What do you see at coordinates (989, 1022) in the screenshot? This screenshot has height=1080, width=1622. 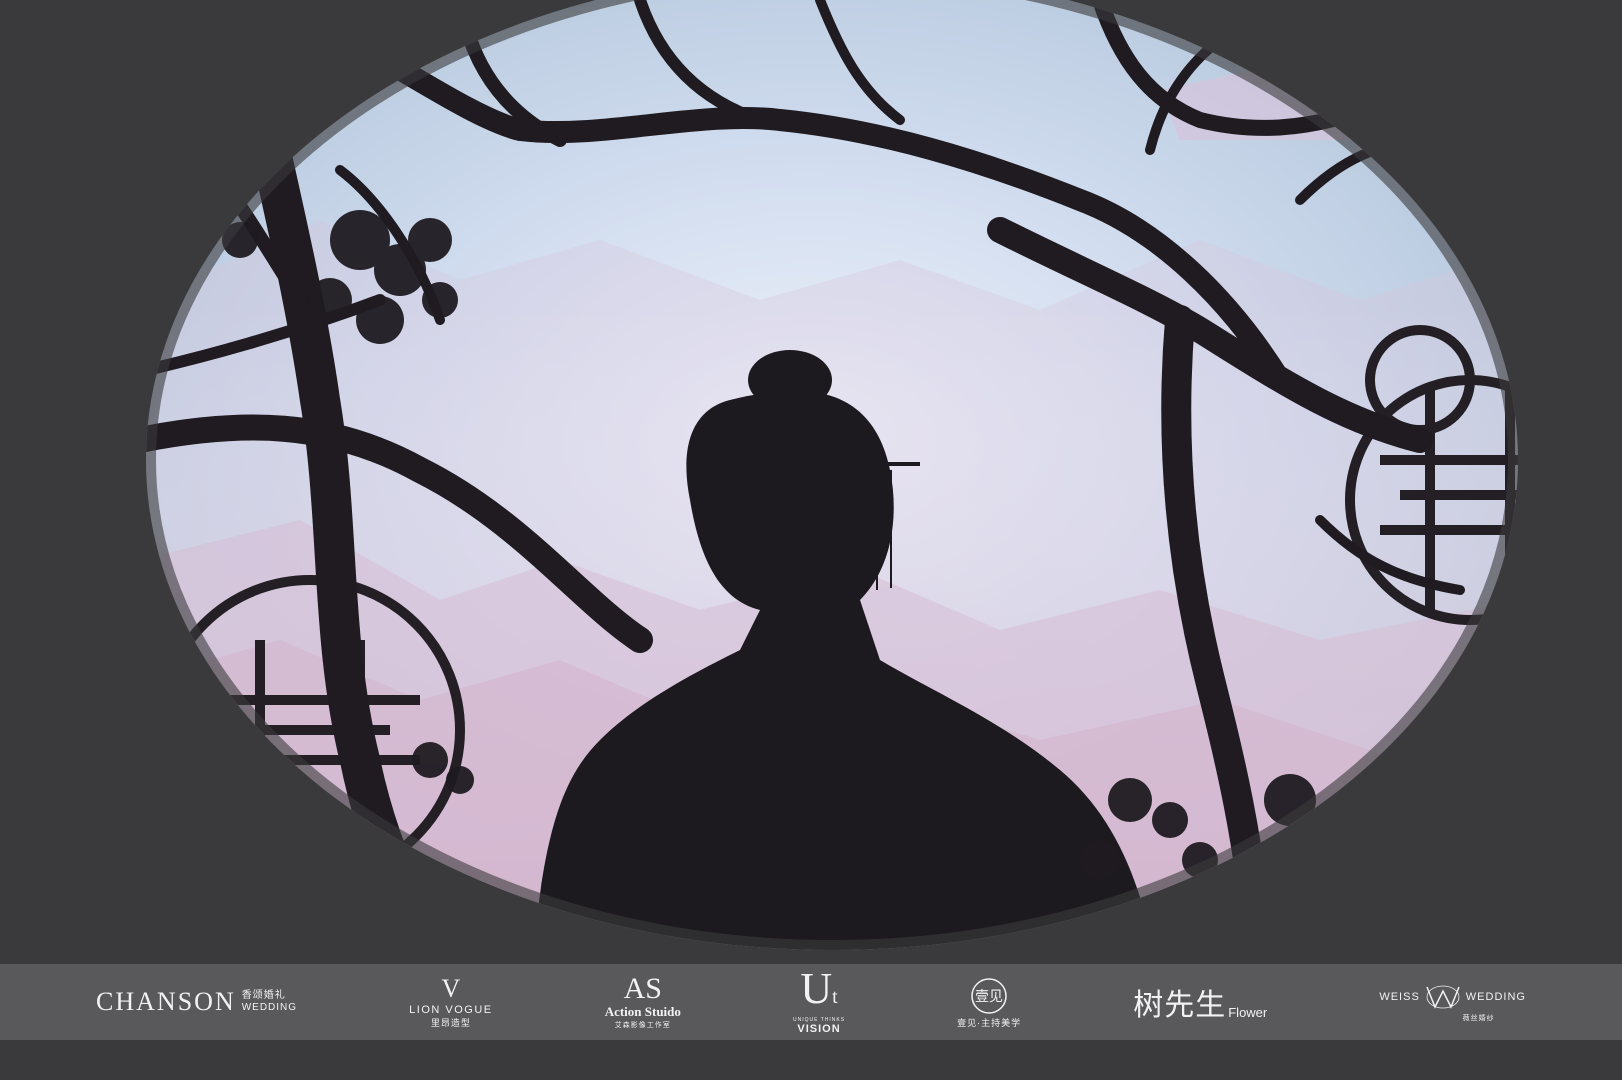 I see `yijian-cn: 壹见·主持美学` at bounding box center [989, 1022].